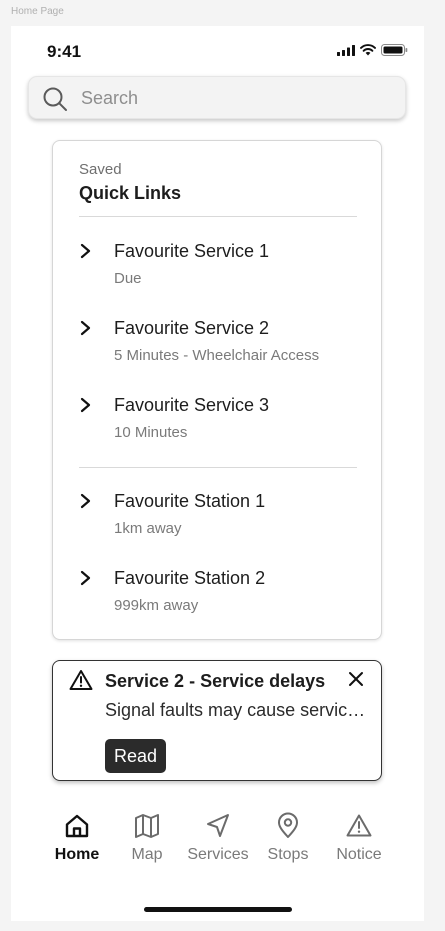 The image size is (445, 931). I want to click on quick-link-service-3: Favourite Service 3 10 Minutes, so click(221, 425).